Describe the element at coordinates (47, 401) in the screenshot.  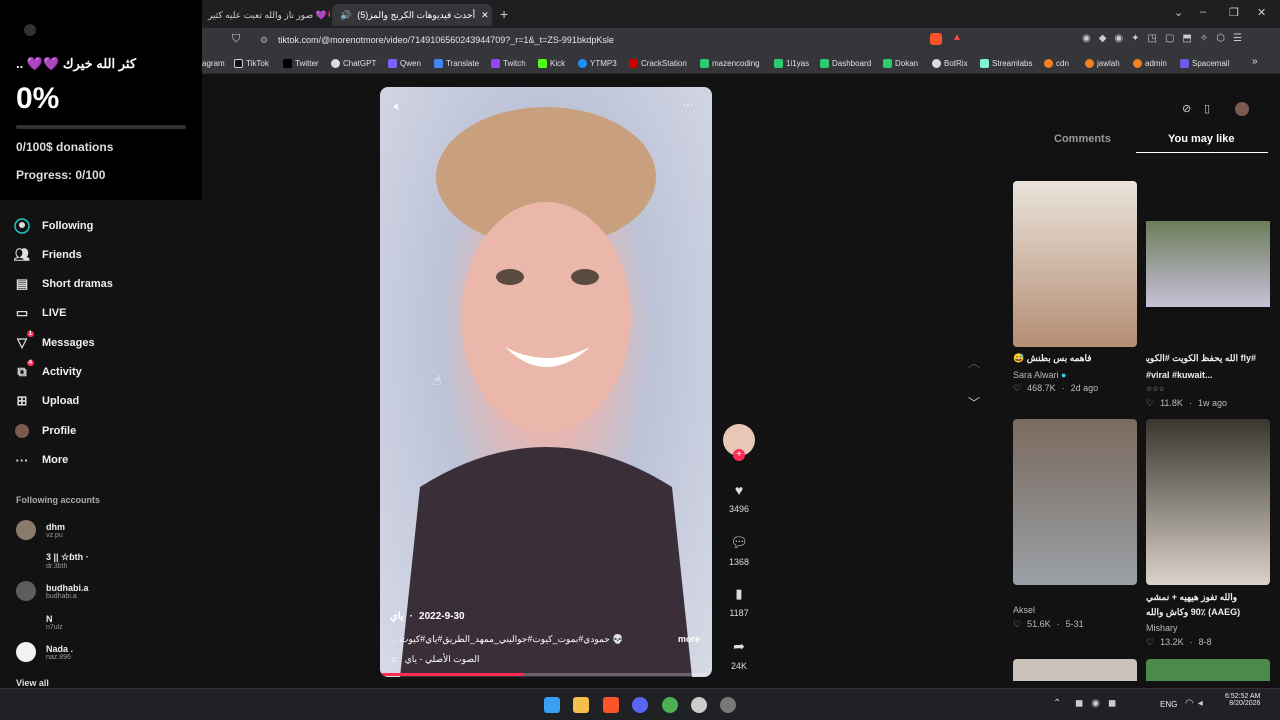
I see `sidebar-item-upload: ⊞ Upload` at that location.